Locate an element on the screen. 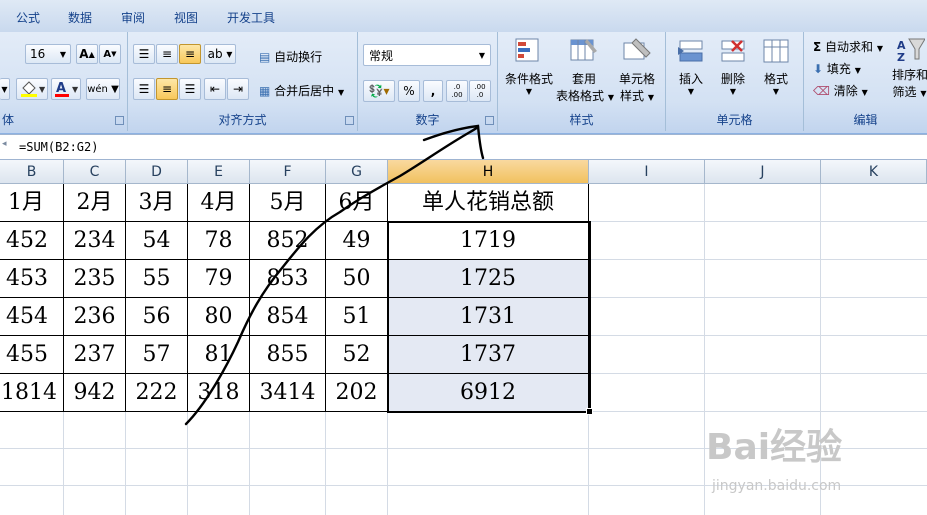 Image resolution: width=927 pixels, height=515 pixels. baidu-watermark-logo: Bai经验 is located at coordinates (774, 447).